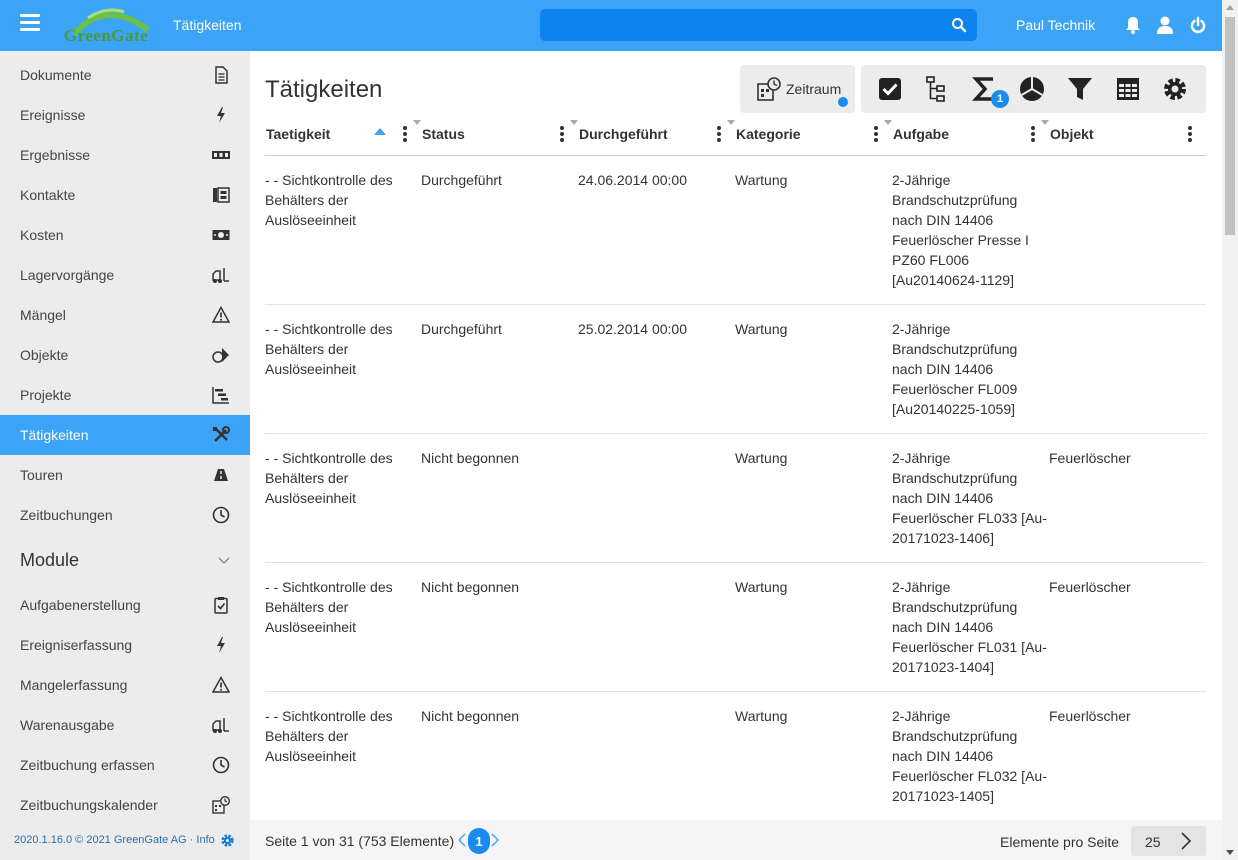 The width and height of the screenshot is (1238, 860). I want to click on sidebar-item-lagervorgaenge: Lagervorgänge, so click(125, 275).